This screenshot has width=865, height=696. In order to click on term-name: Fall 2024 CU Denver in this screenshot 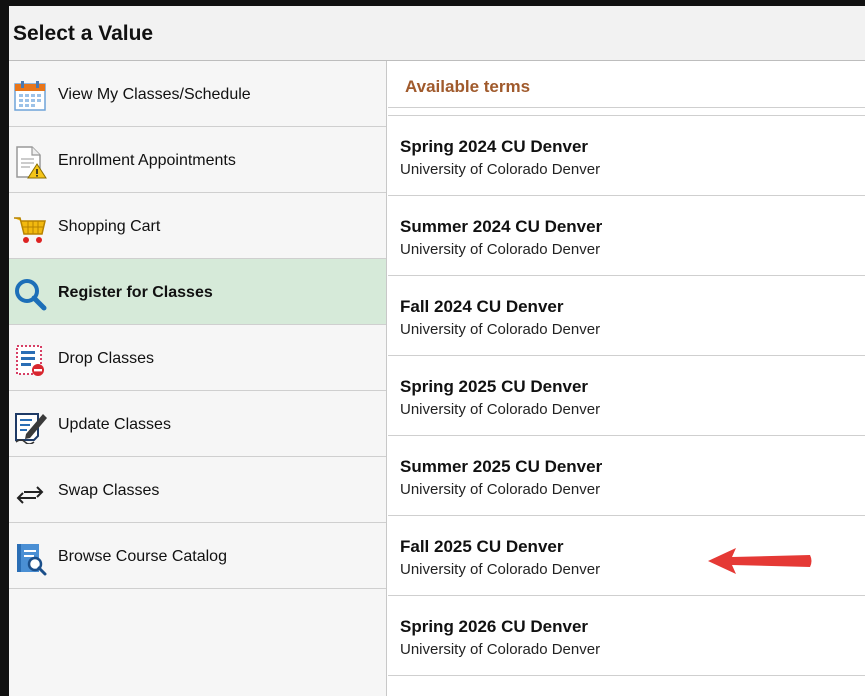, I will do `click(482, 306)`.